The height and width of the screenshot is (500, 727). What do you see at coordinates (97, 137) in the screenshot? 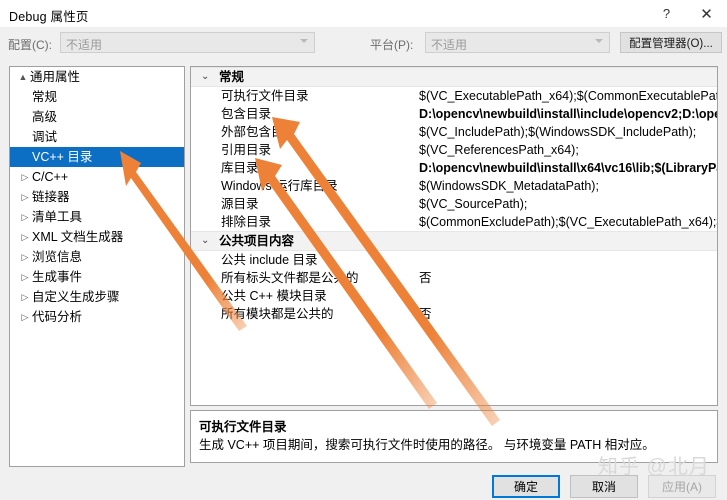
I see `tree-item-3: 调试` at bounding box center [97, 137].